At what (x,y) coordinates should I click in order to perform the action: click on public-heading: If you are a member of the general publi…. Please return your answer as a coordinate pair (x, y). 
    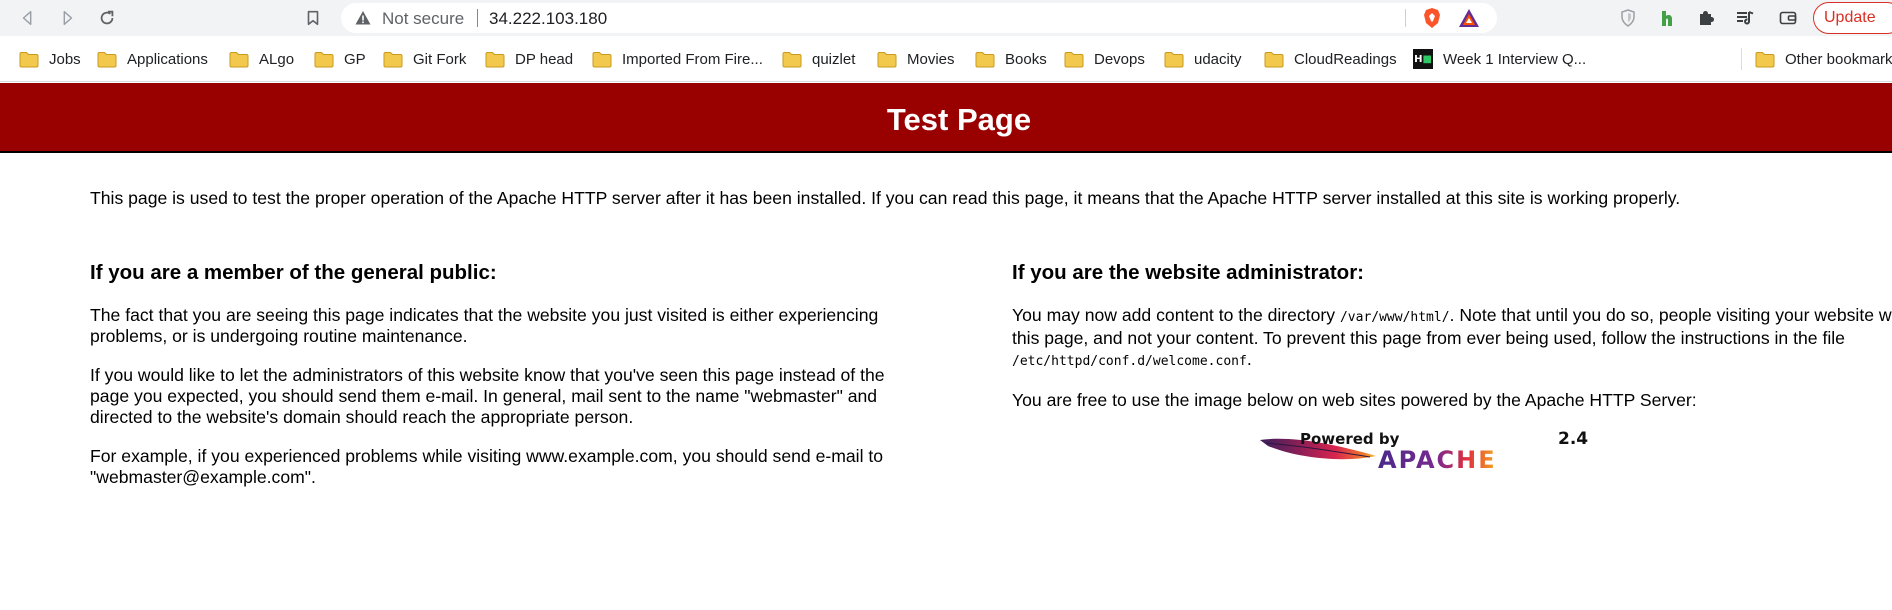
    Looking at the image, I should click on (293, 272).